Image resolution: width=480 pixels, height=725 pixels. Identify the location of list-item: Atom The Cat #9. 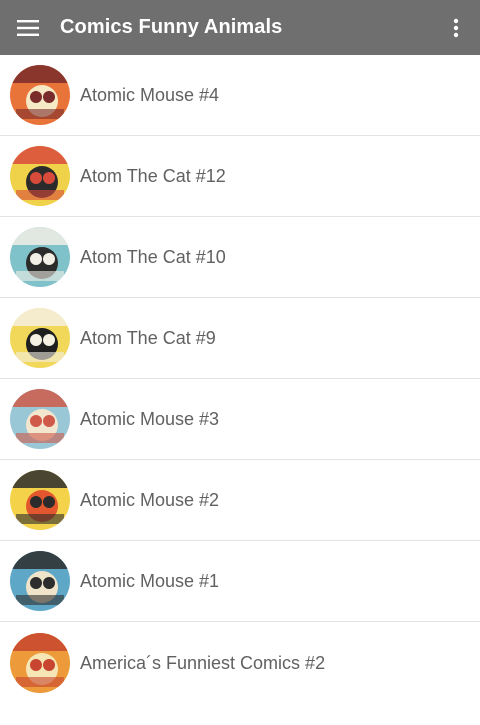
(240, 338).